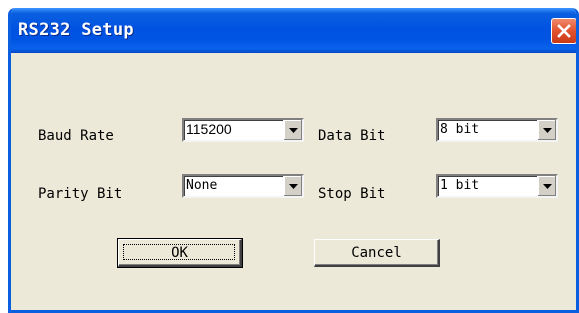 The height and width of the screenshot is (313, 579). Describe the element at coordinates (243, 130) in the screenshot. I see `baud-rate-select: 115200` at that location.